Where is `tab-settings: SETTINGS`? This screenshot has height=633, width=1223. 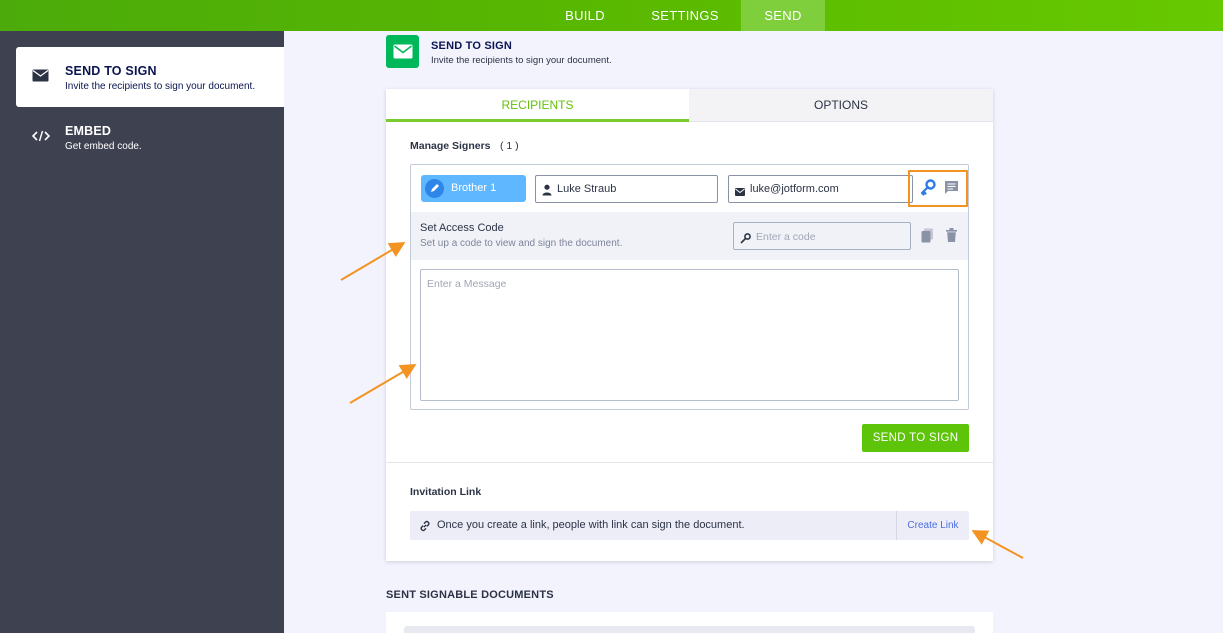 tab-settings: SETTINGS is located at coordinates (685, 15).